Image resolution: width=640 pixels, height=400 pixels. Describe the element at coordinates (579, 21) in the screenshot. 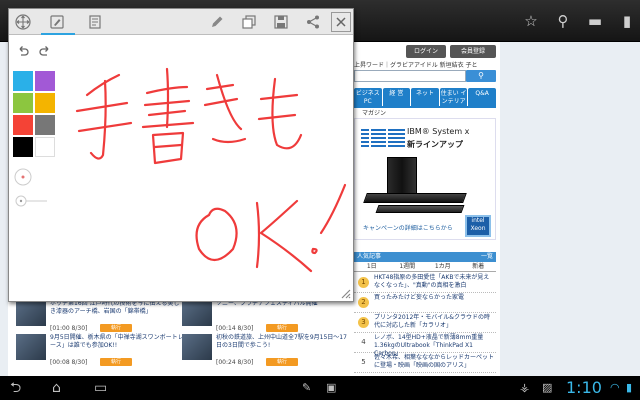

I see `browser-actions: ☆ ⚲ ▬ ▮` at that location.